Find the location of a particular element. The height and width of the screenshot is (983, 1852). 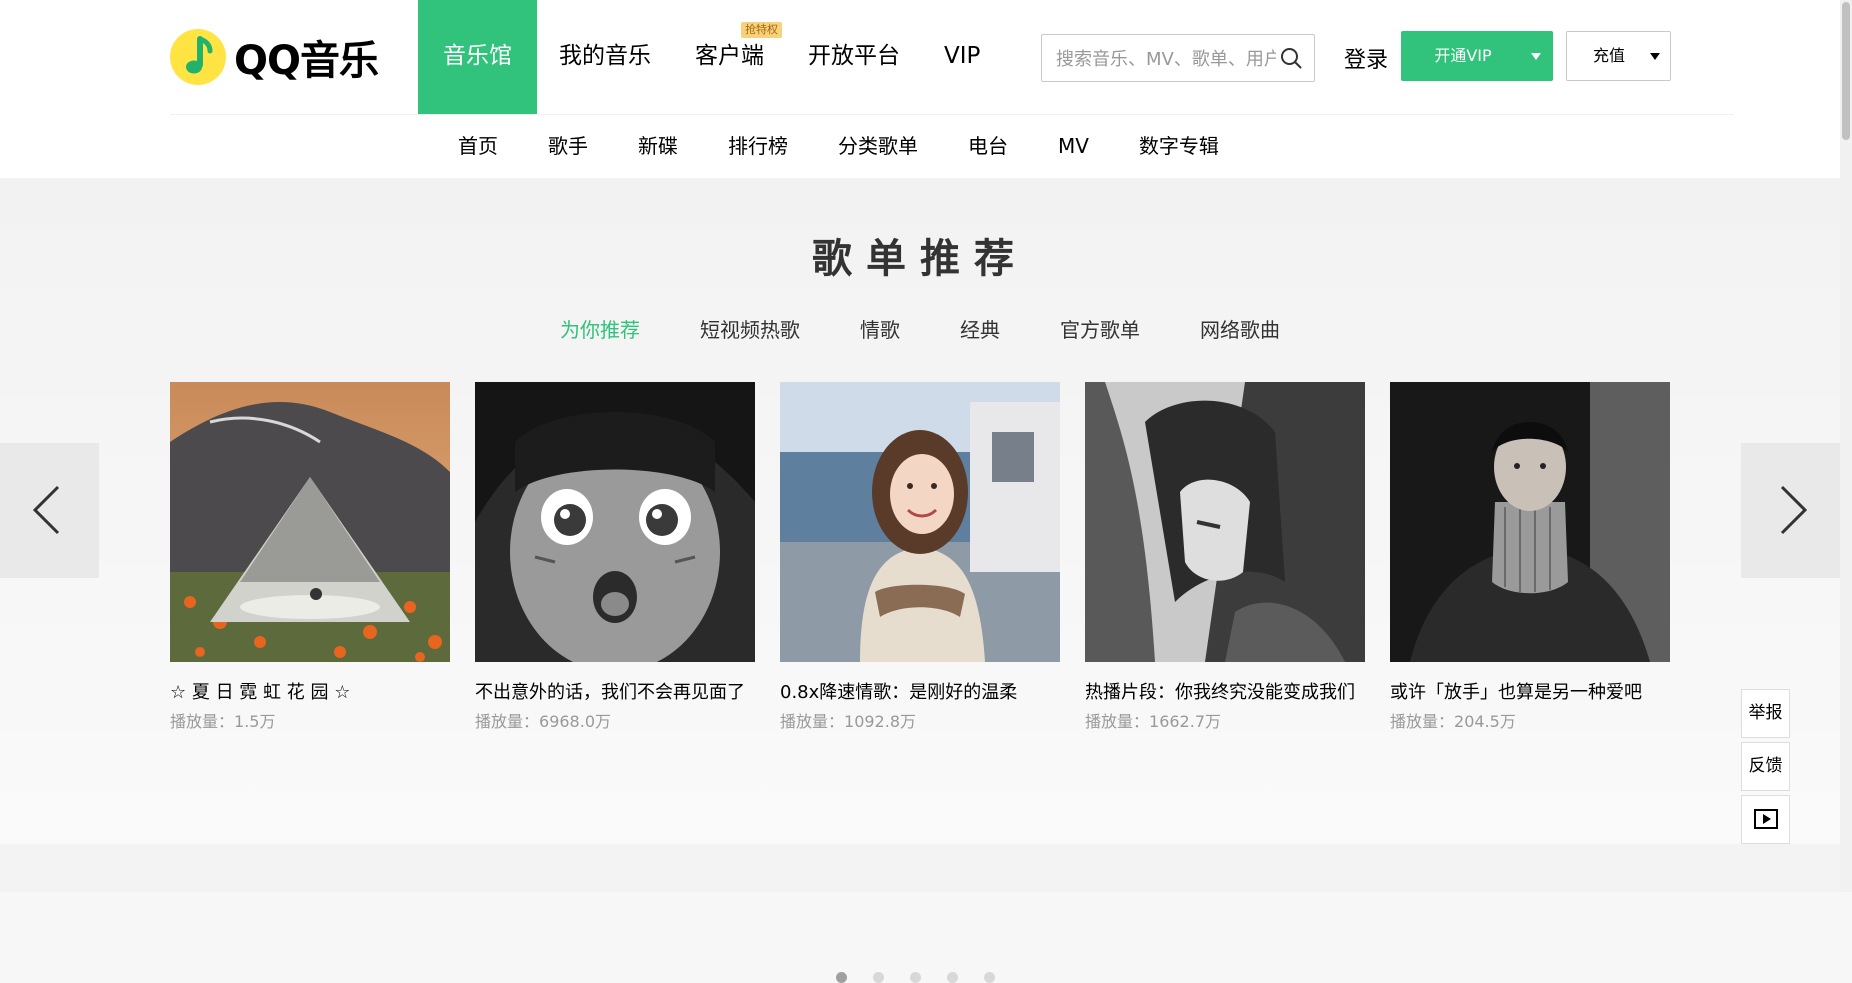

play-count: 播放量：1.5万 is located at coordinates (310, 720).